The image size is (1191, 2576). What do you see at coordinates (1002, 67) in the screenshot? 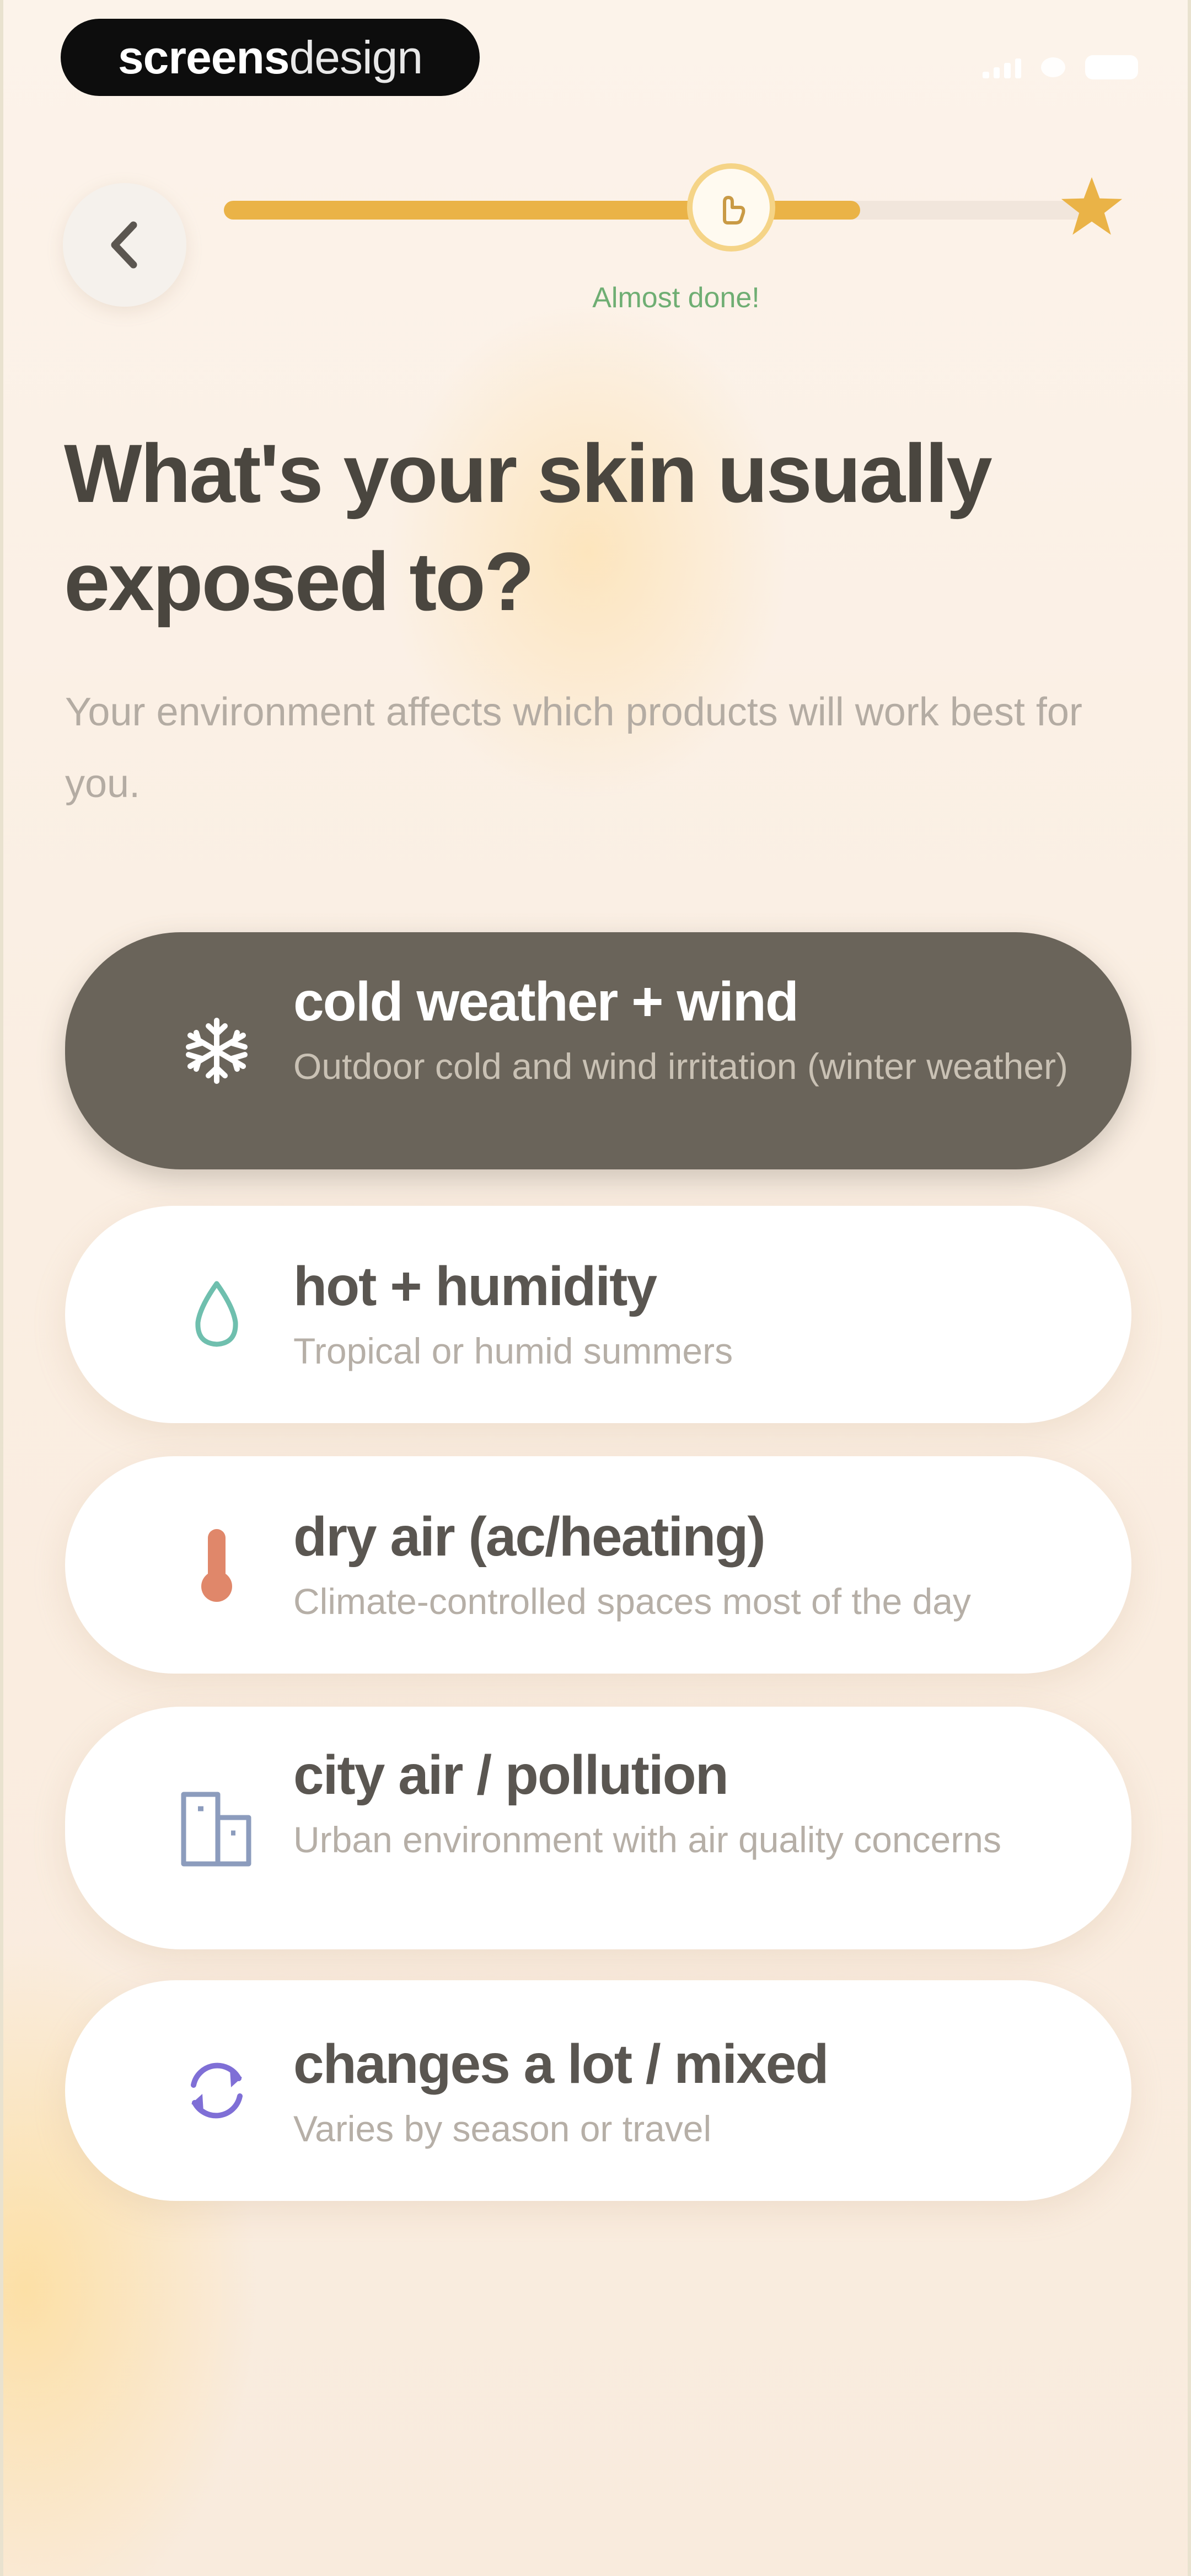
I see `signal-icon` at bounding box center [1002, 67].